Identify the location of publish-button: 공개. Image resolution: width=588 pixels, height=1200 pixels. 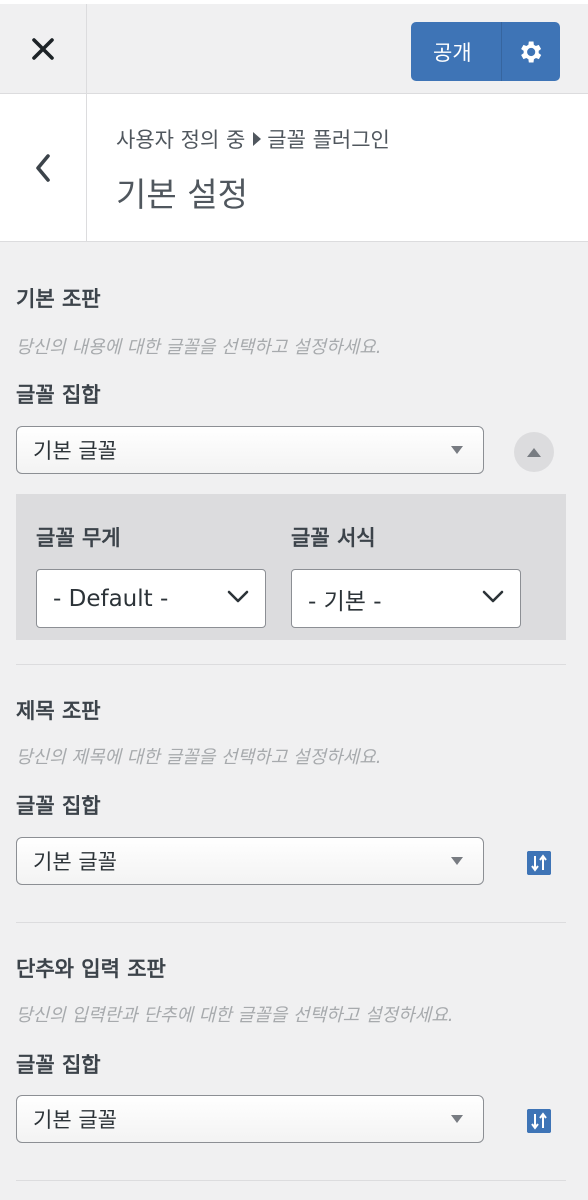
(485, 51).